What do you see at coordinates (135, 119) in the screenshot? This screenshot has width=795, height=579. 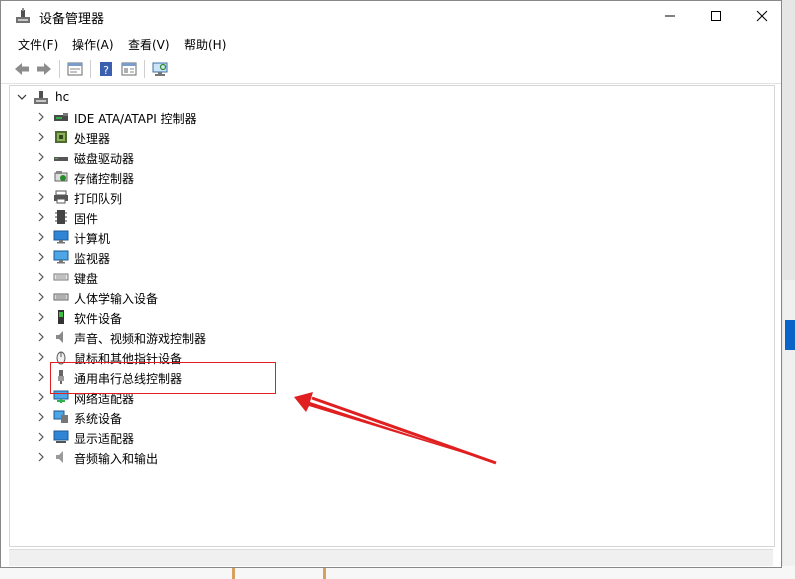 I see `tree-item-label: IDE ATA/ATAPI 控制器` at bounding box center [135, 119].